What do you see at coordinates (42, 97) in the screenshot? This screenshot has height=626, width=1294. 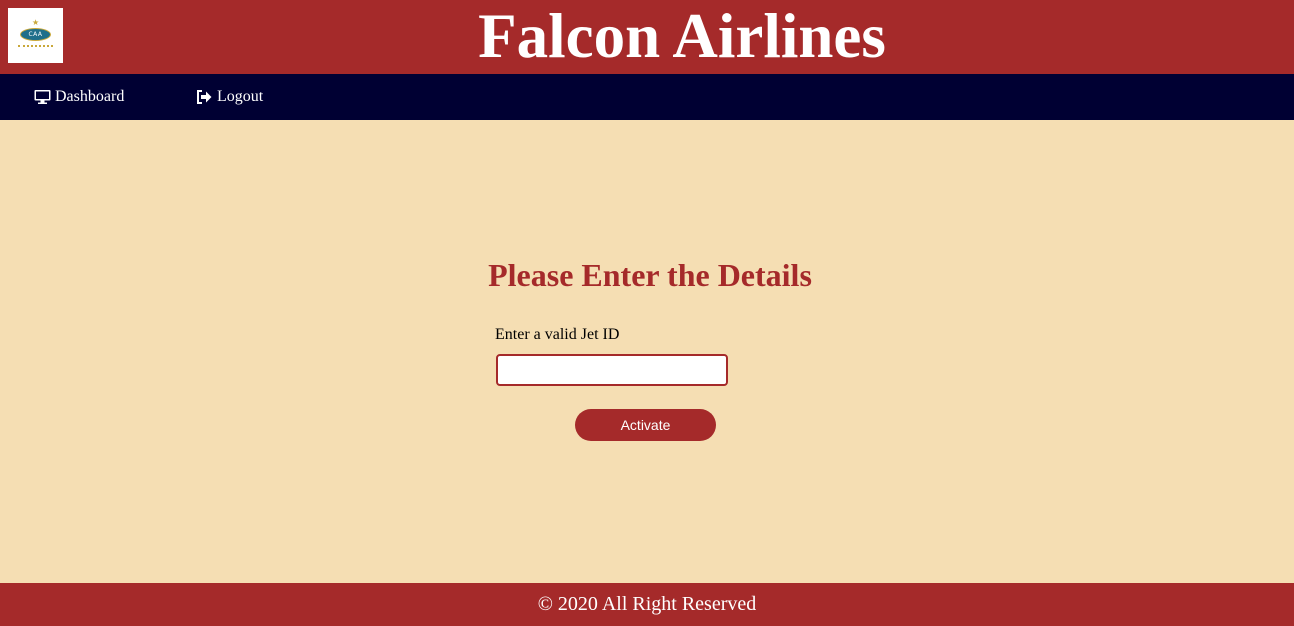 I see `desktop-icon` at bounding box center [42, 97].